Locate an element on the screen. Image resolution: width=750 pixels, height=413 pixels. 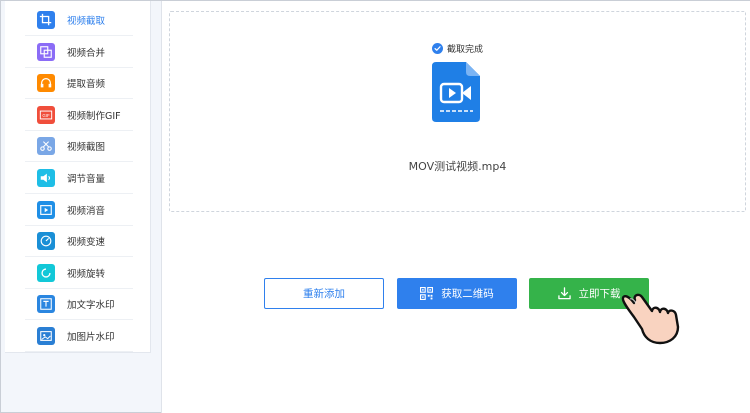
qrcode-icon is located at coordinates (427, 293).